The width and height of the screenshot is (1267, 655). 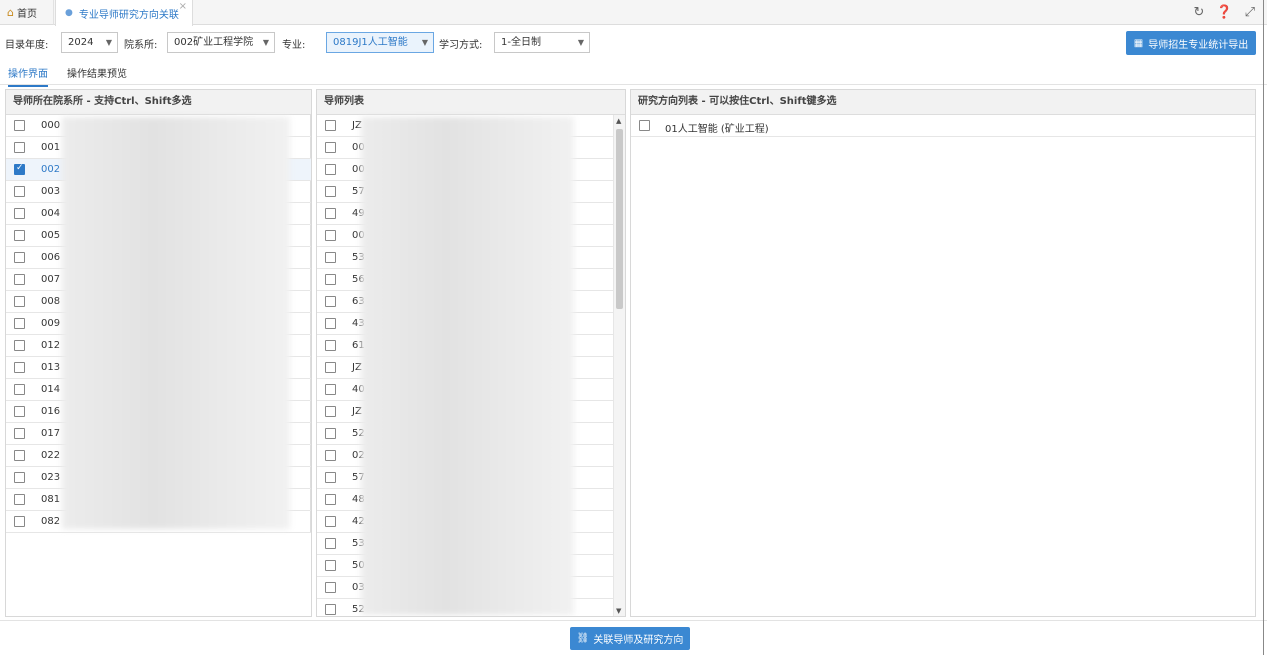 What do you see at coordinates (619, 365) in the screenshot?
I see `tutor-scrollbar: ▲ ▼` at bounding box center [619, 365].